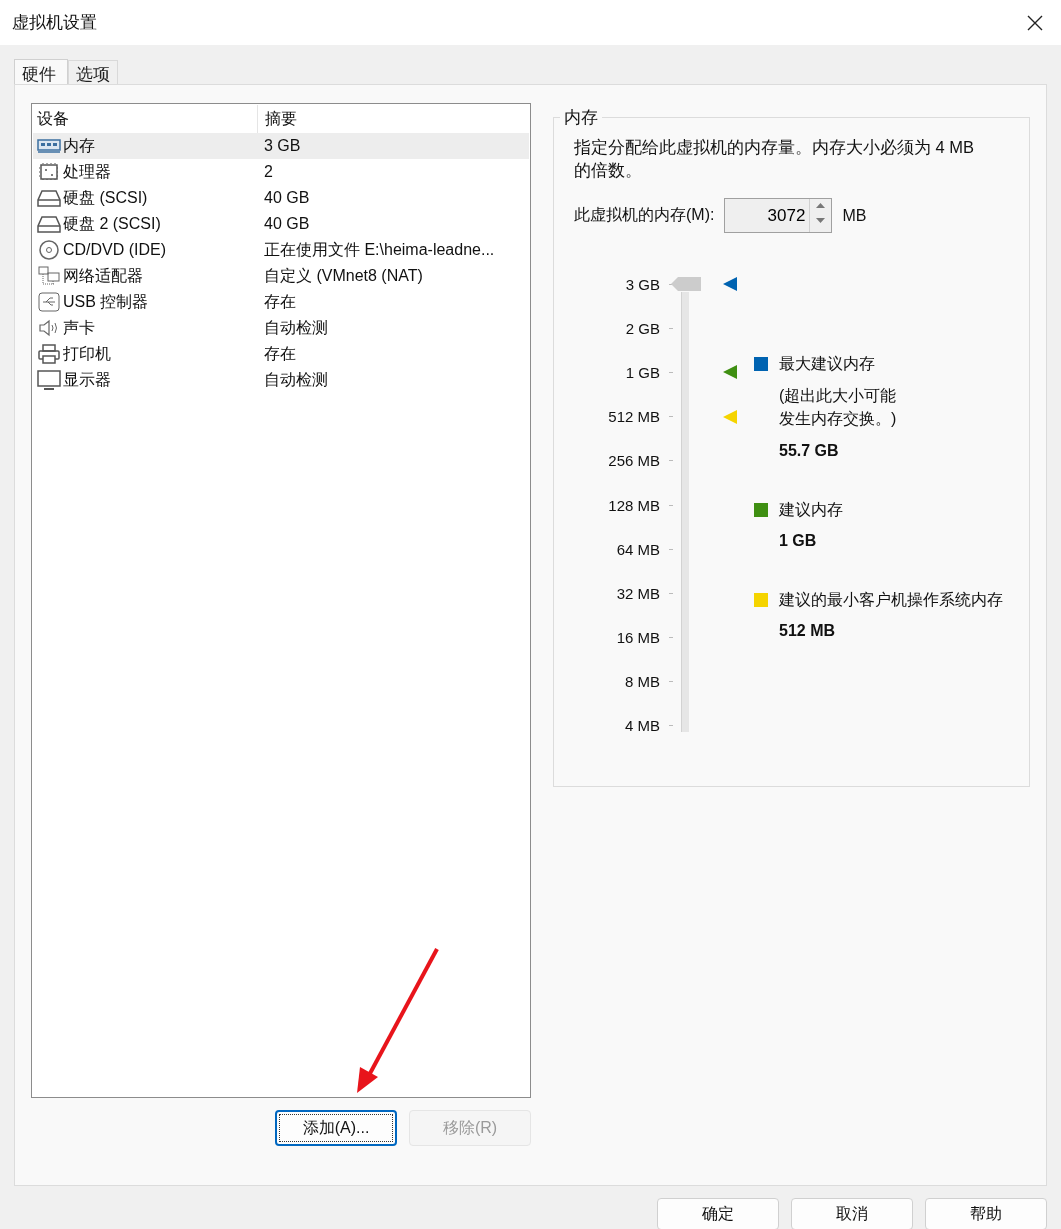 The height and width of the screenshot is (1229, 1061). I want to click on device-row: 内存 3 GB, so click(281, 146).